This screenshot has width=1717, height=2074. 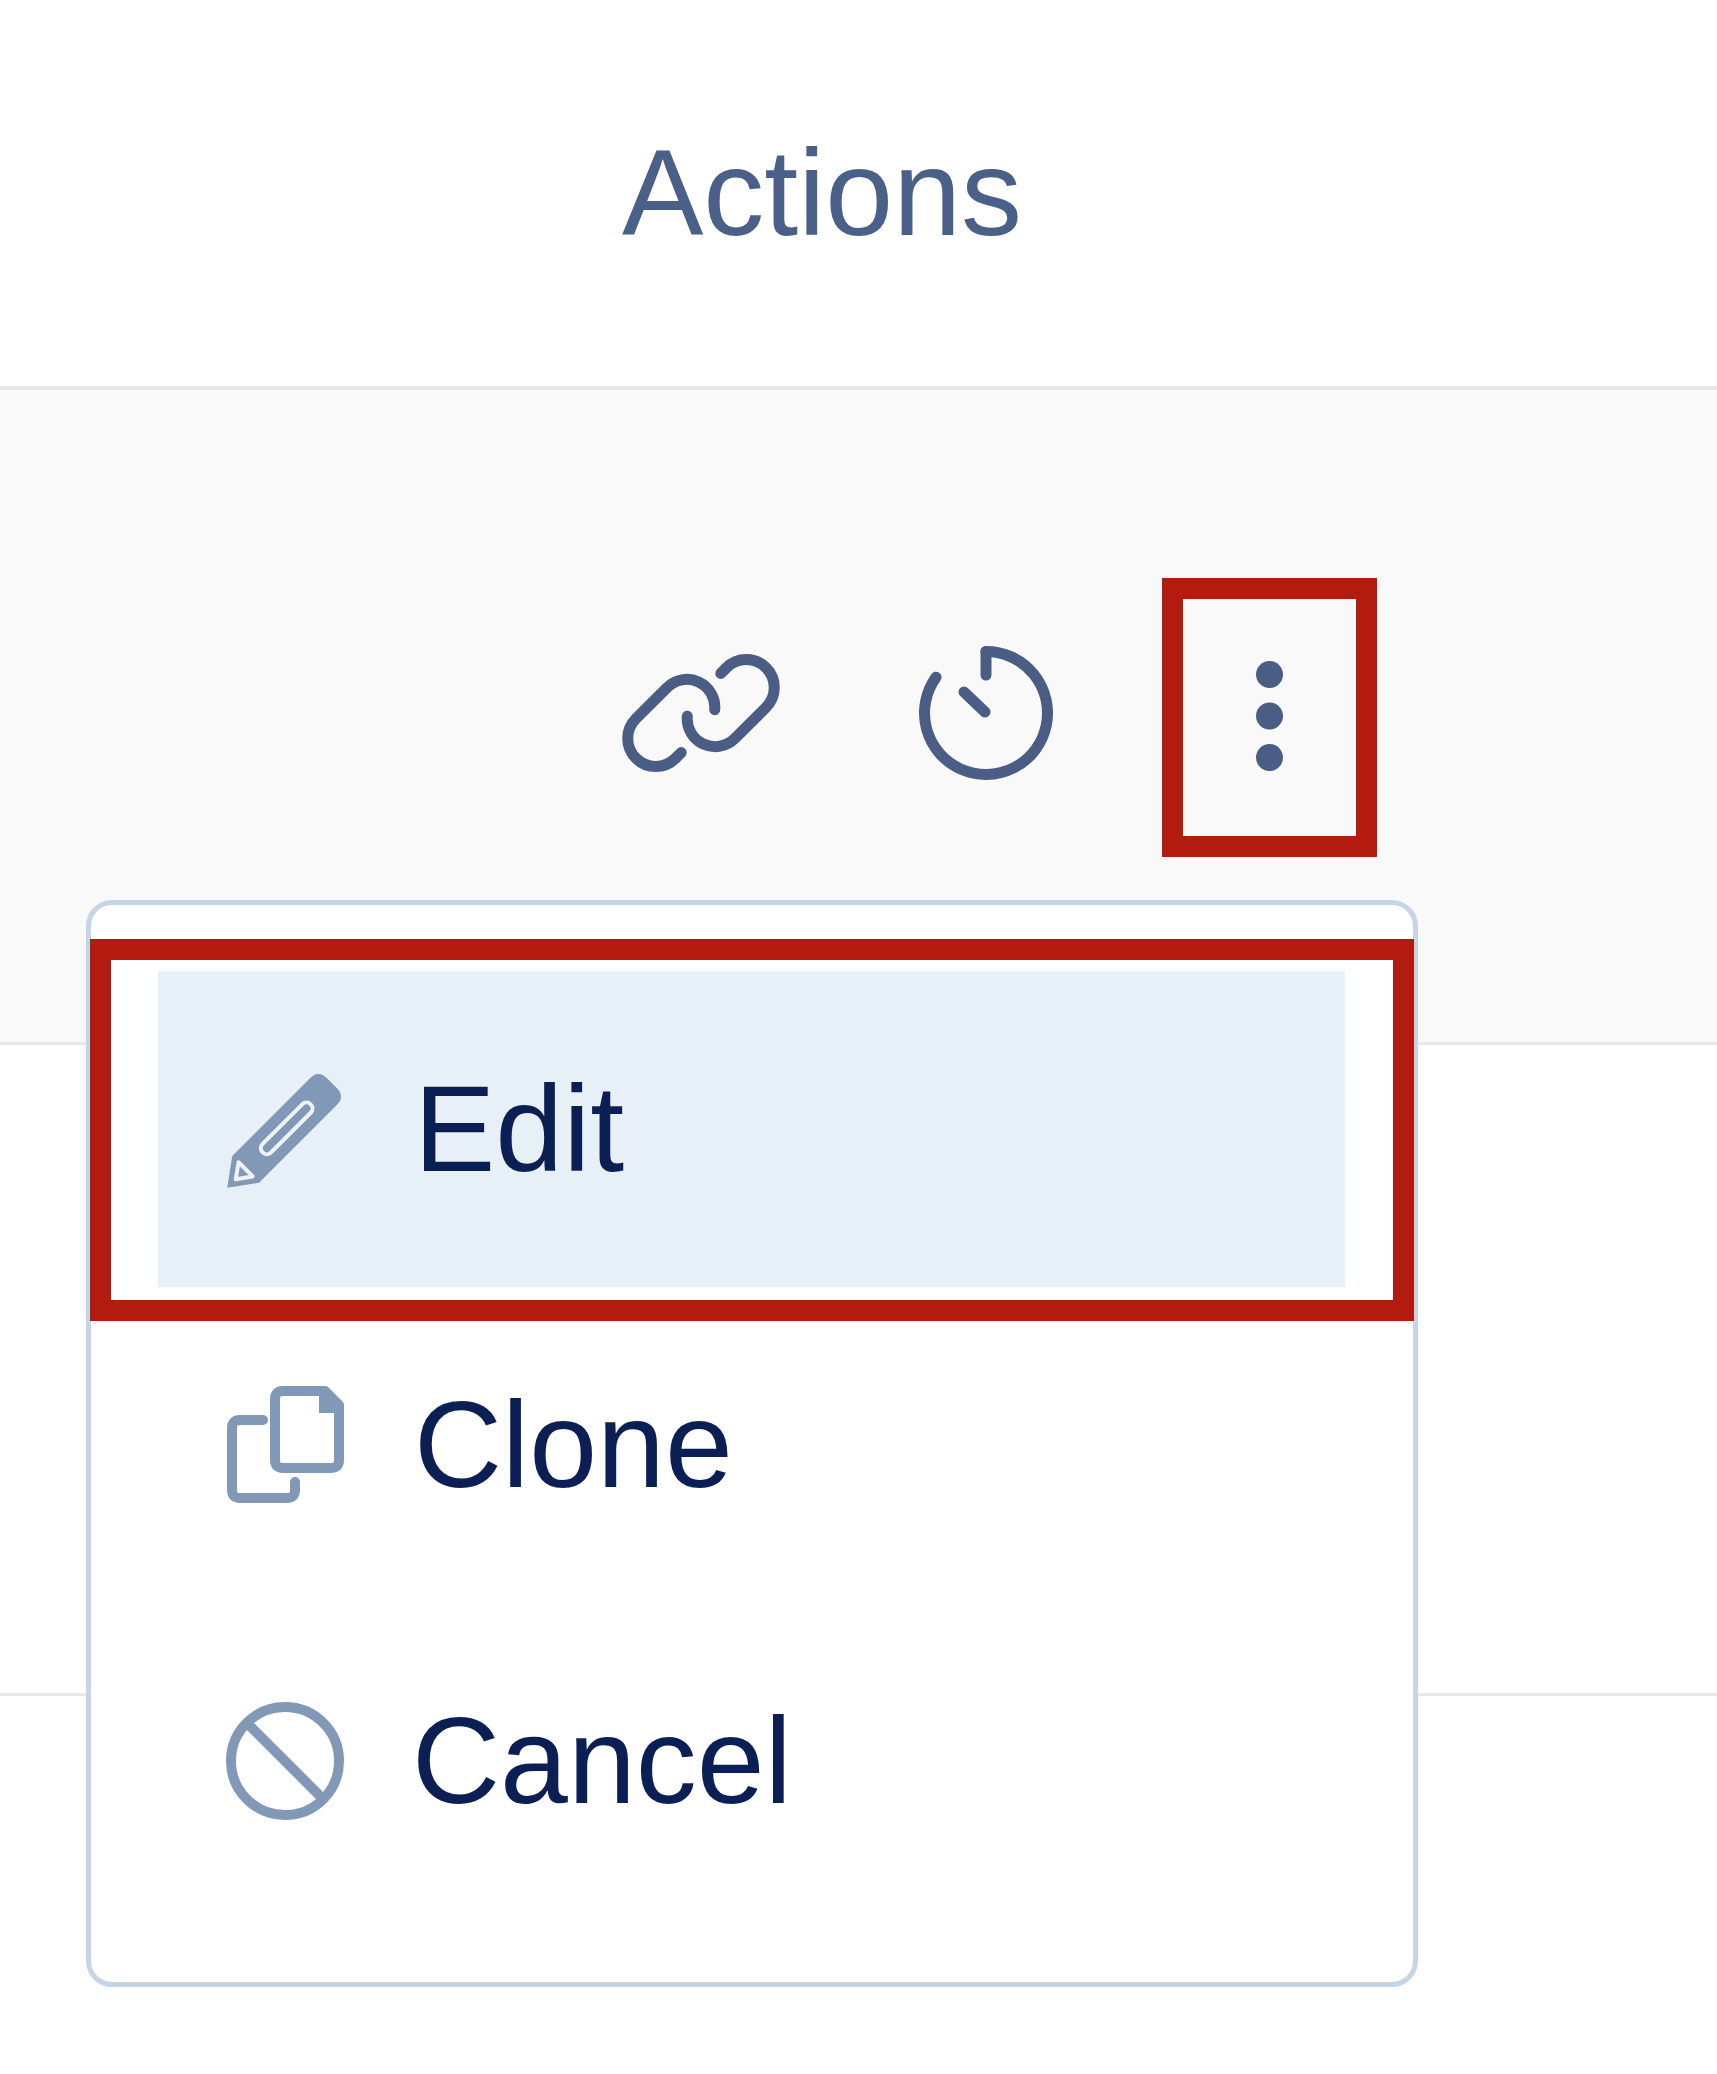 What do you see at coordinates (751, 1129) in the screenshot?
I see `menu-item: Edit` at bounding box center [751, 1129].